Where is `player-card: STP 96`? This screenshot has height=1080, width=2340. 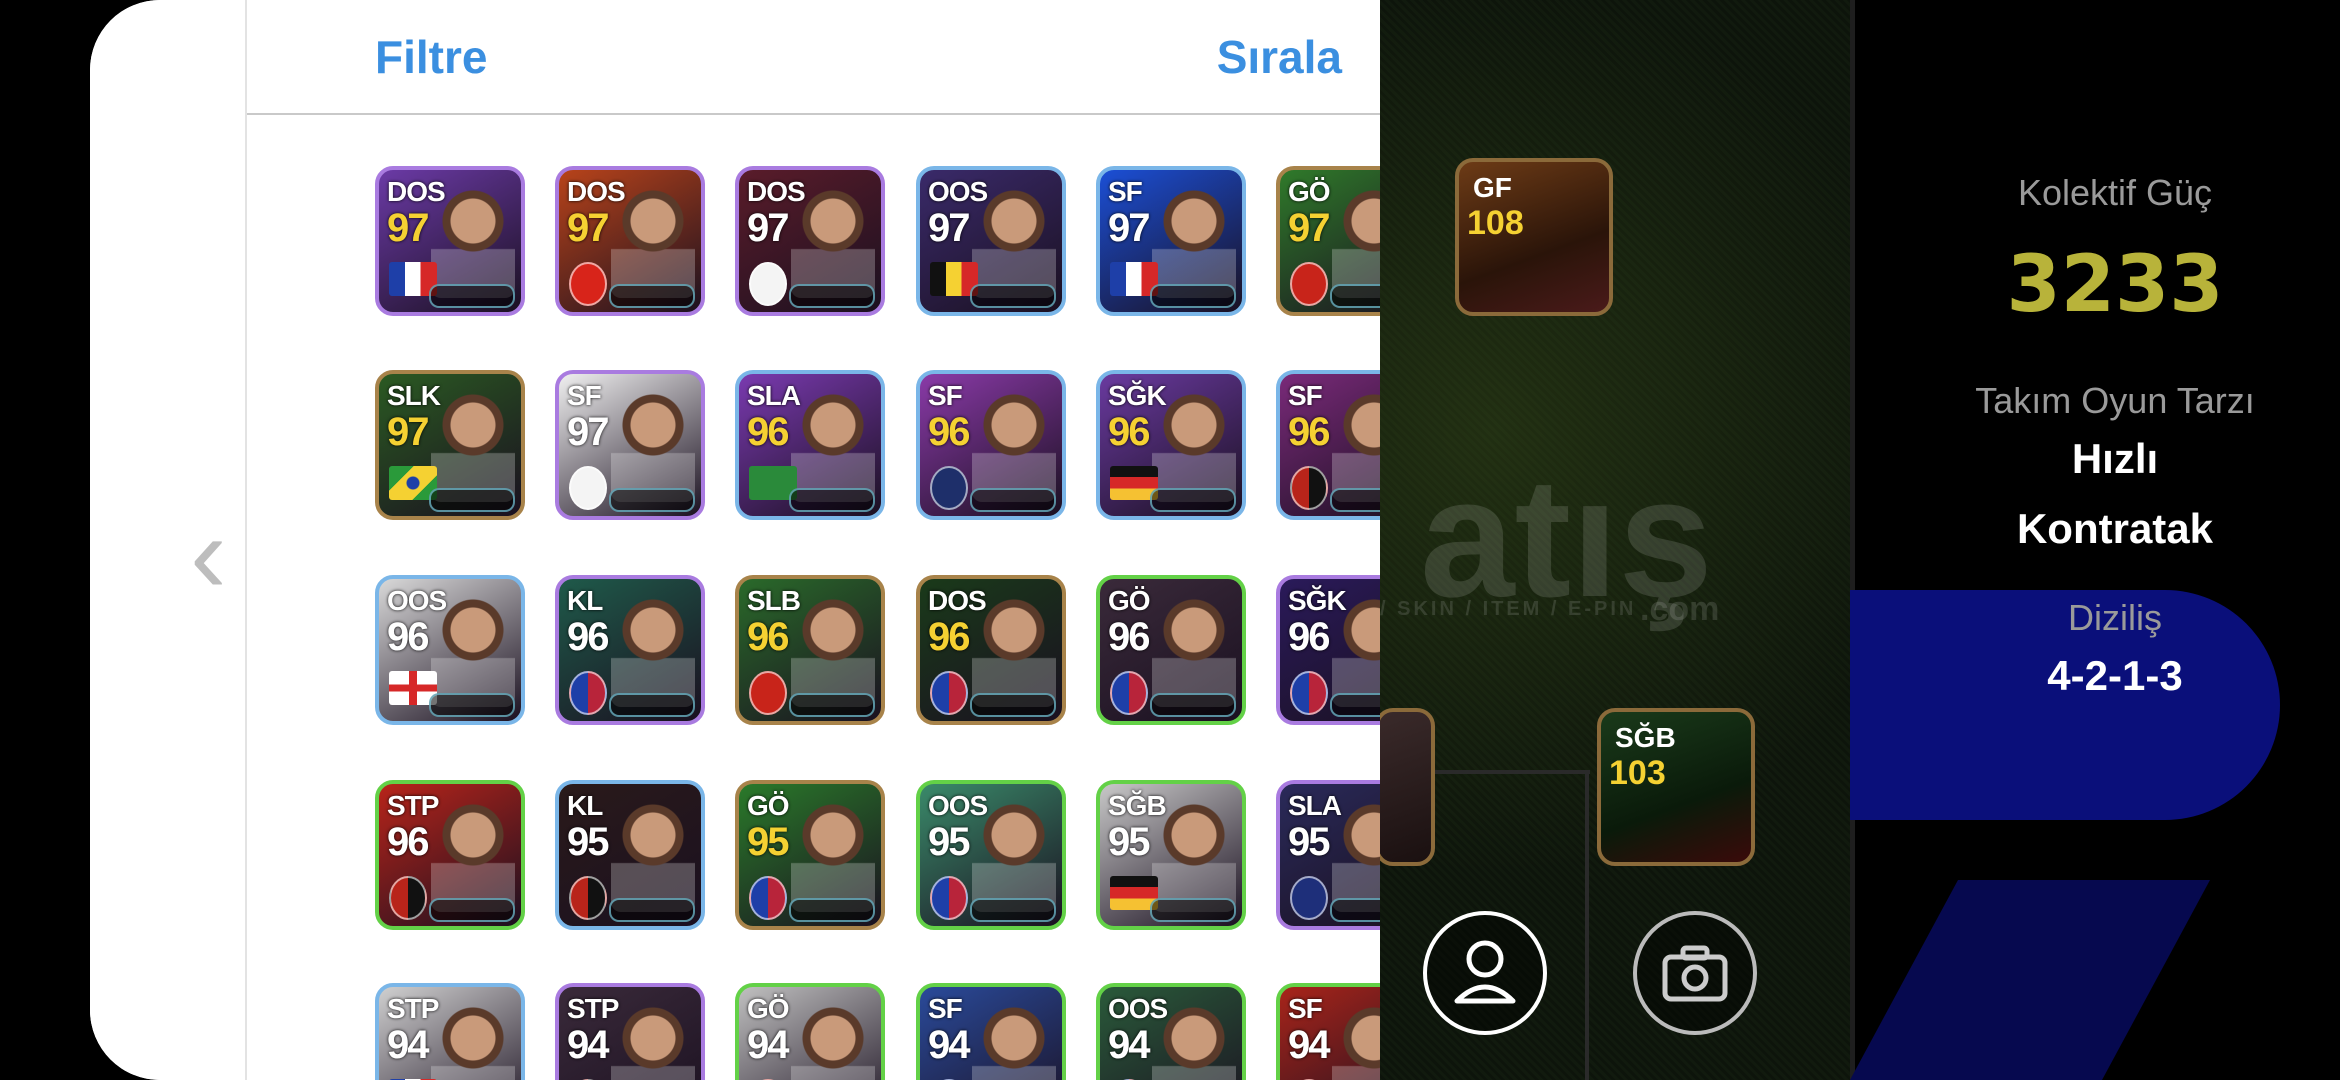 player-card: STP 96 is located at coordinates (450, 855).